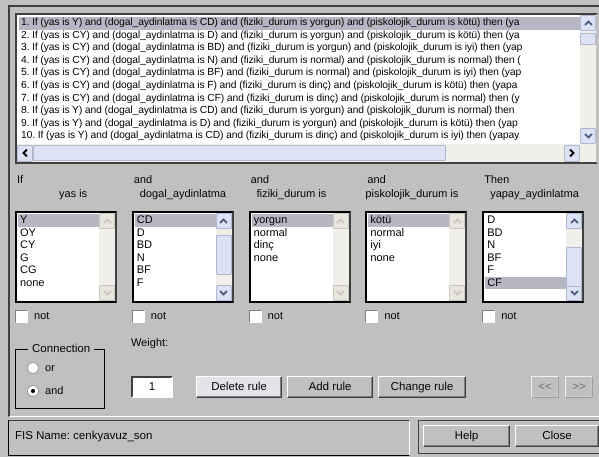 This screenshot has height=457, width=599. What do you see at coordinates (20, 180) in the screenshot?
I see `connector-label: If` at bounding box center [20, 180].